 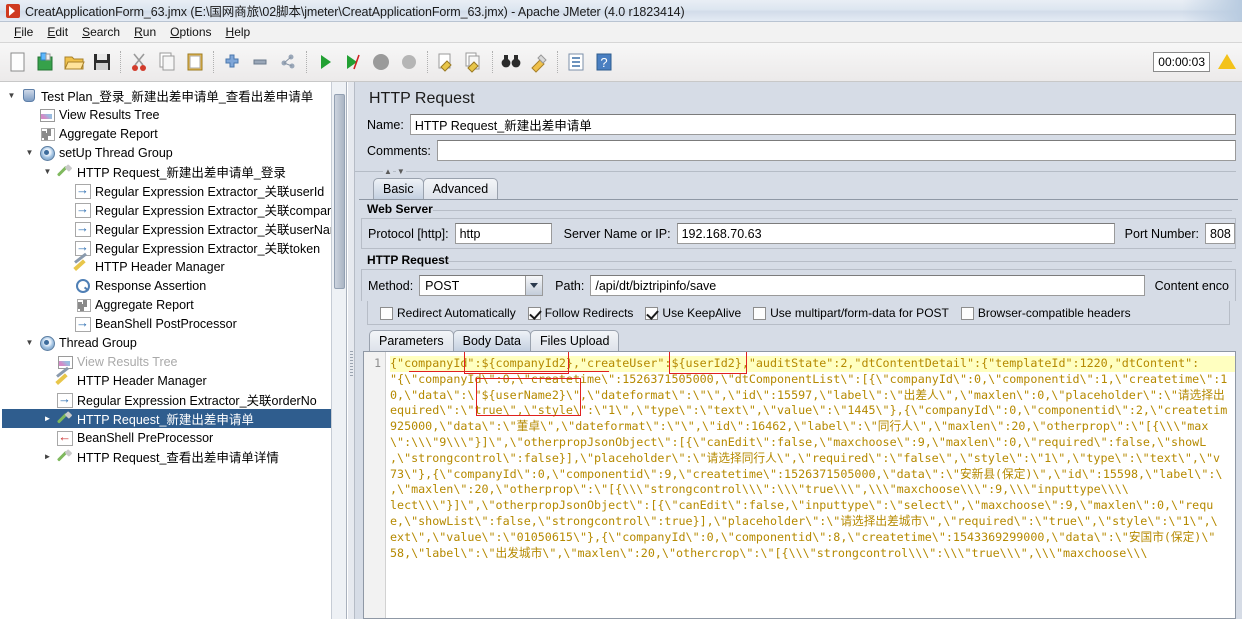 What do you see at coordinates (693, 313) in the screenshot?
I see `checkbox-use-keepalive: Use KeepAlive` at bounding box center [693, 313].